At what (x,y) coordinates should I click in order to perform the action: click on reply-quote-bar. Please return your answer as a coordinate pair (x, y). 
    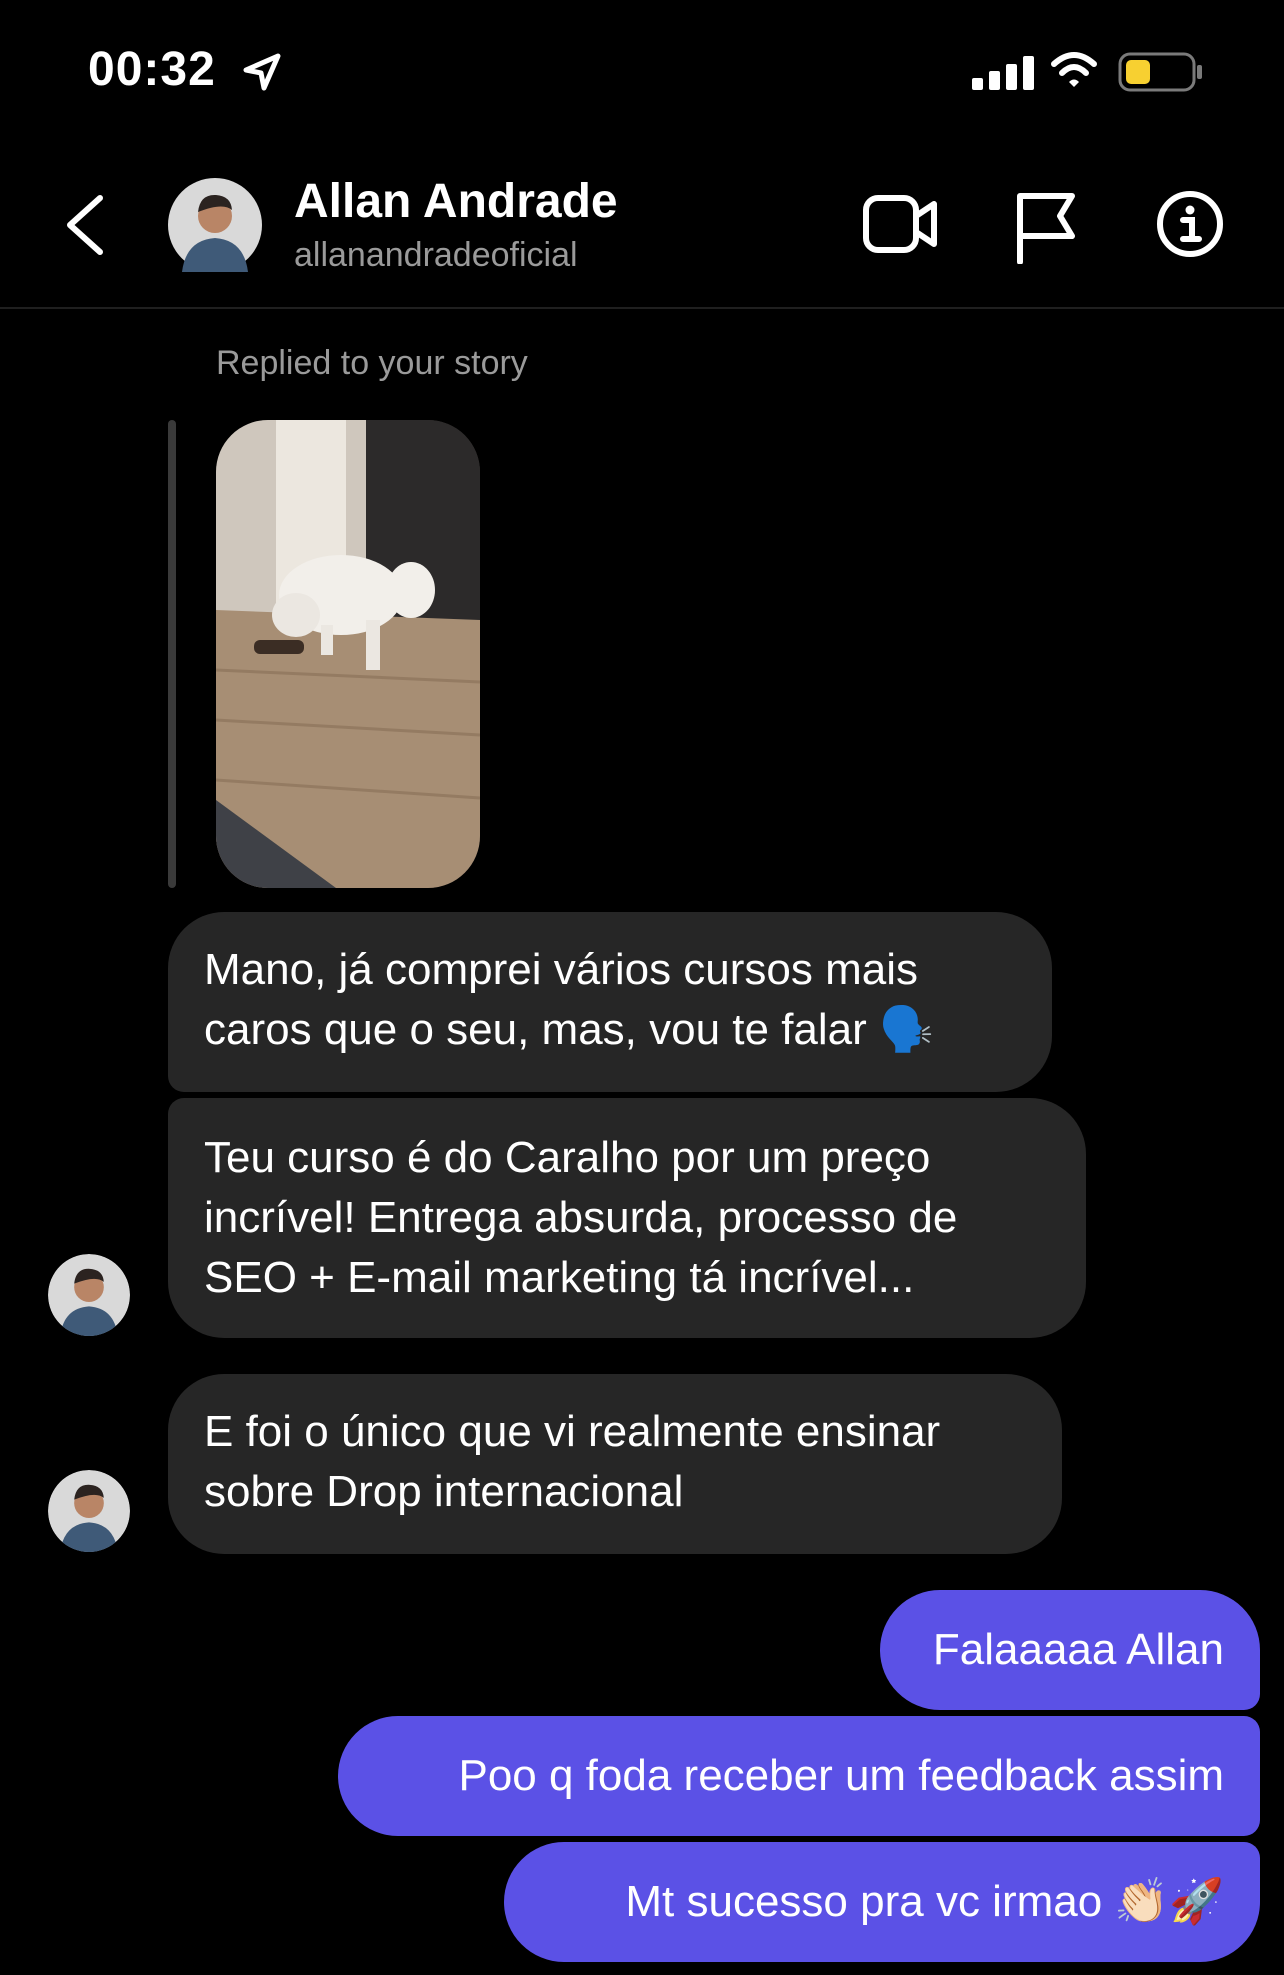
    Looking at the image, I should click on (172, 654).